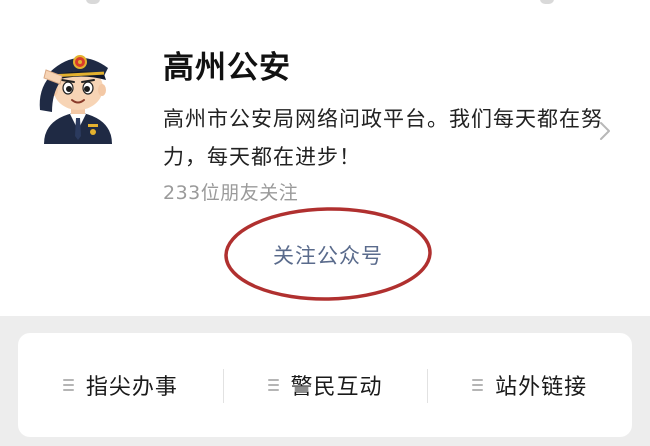 The width and height of the screenshot is (650, 446). Describe the element at coordinates (547, 2) in the screenshot. I see `top-edge-element-right` at that location.